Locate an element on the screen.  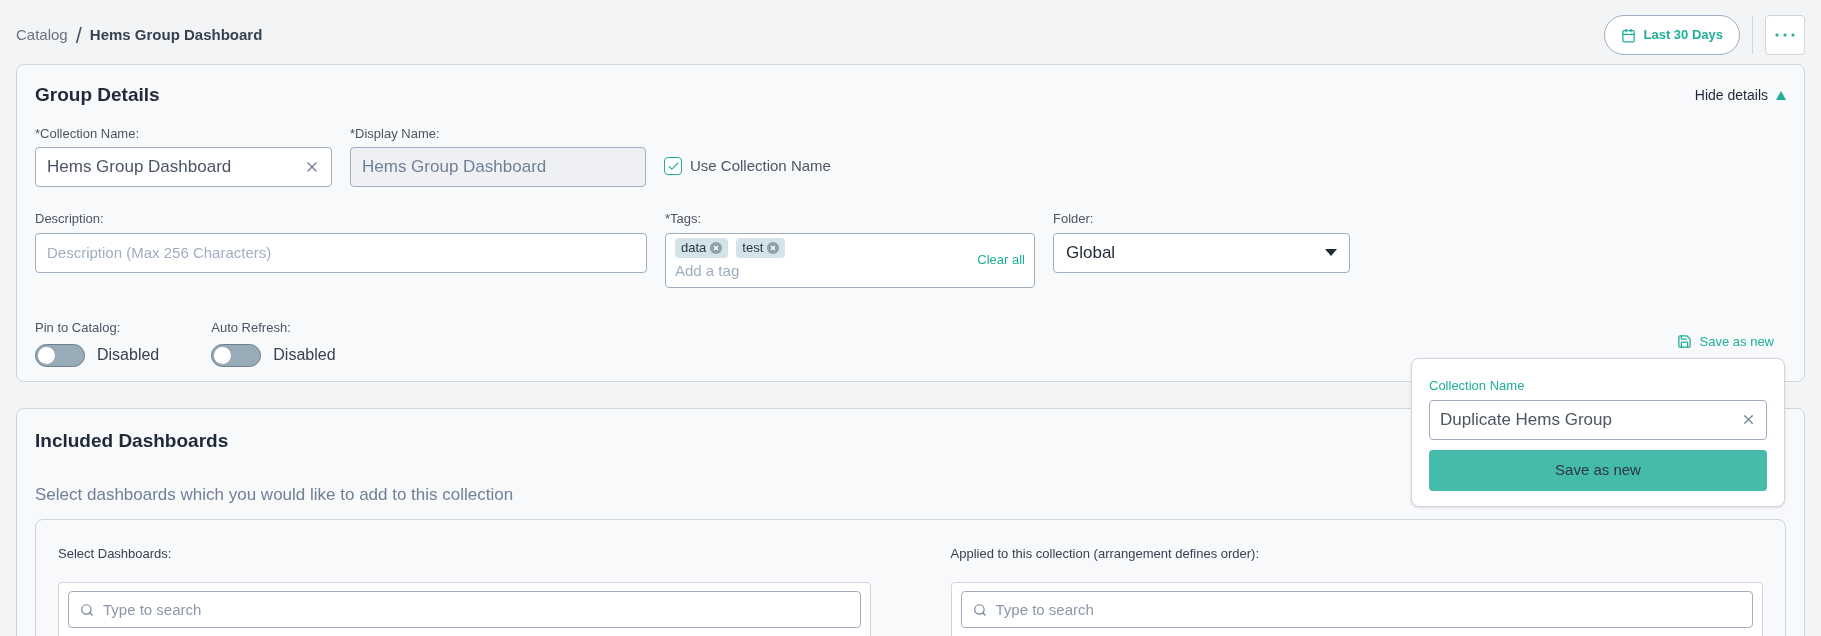
tags-field: data test Add a tag Clear all is located at coordinates (850, 260).